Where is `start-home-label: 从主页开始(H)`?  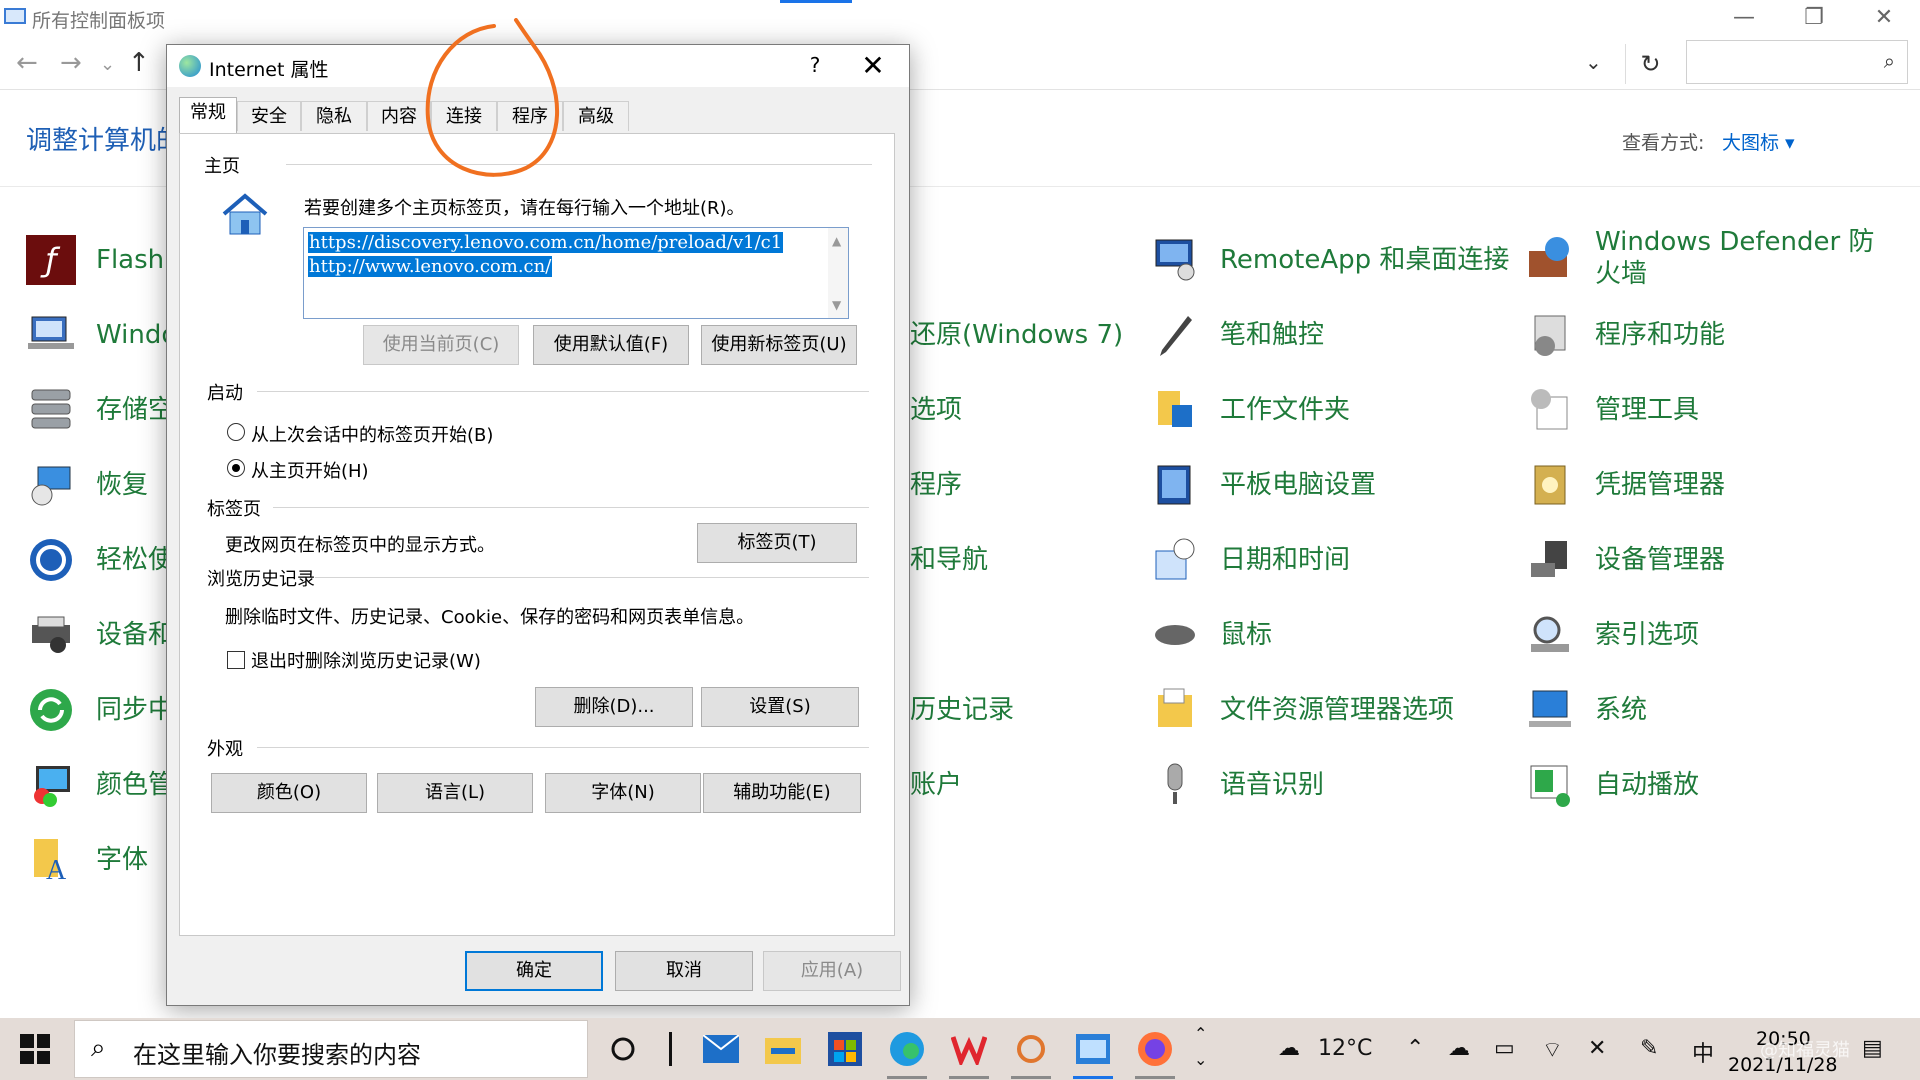
start-home-label: 从主页开始(H) is located at coordinates (310, 470).